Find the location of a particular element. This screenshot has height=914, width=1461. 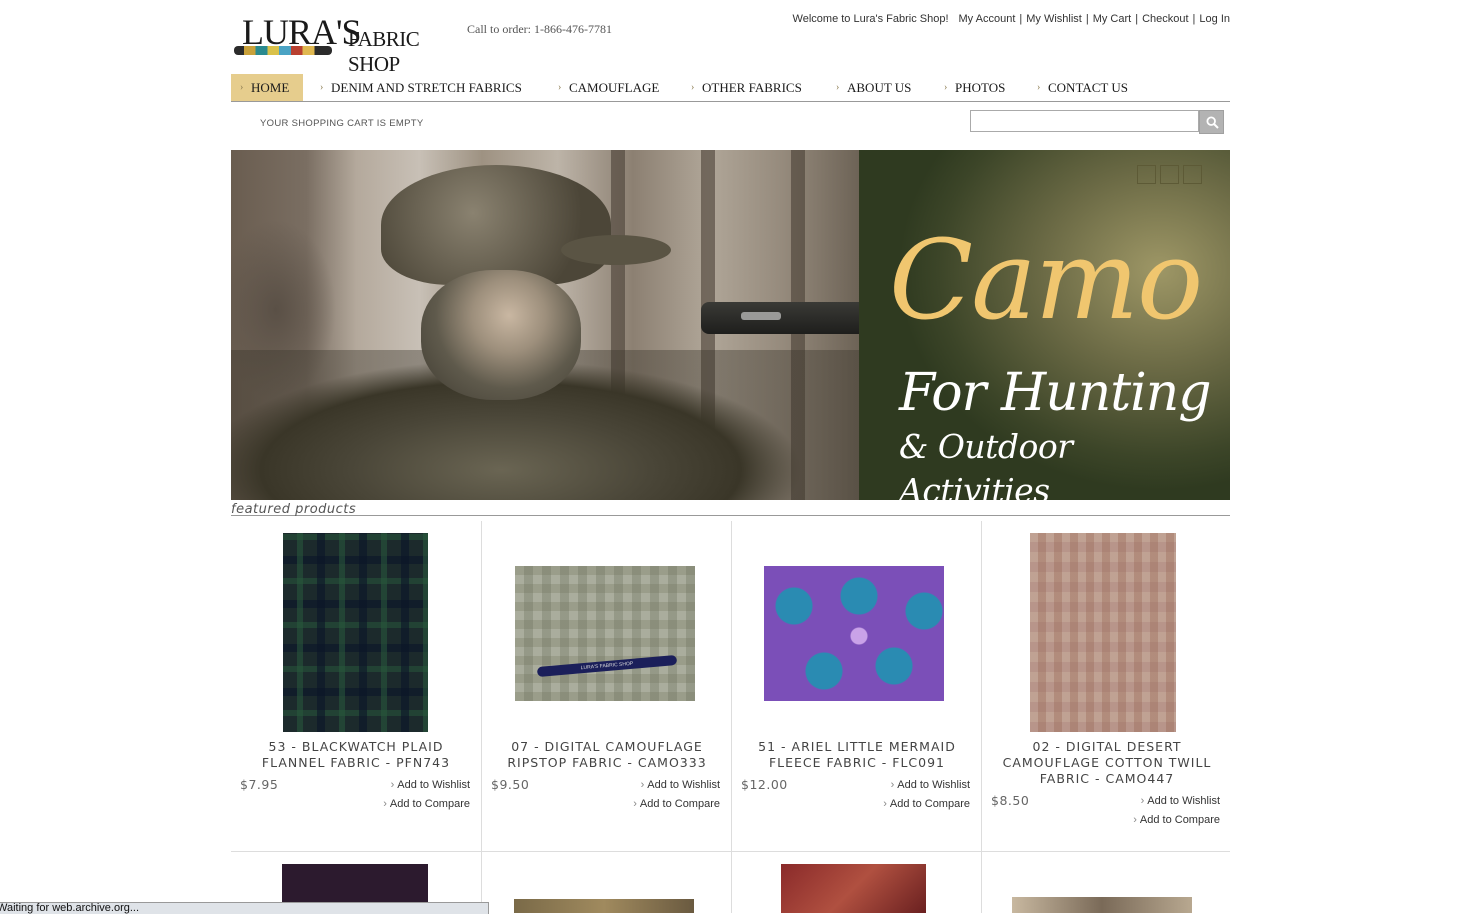

search-icon is located at coordinates (1212, 122).